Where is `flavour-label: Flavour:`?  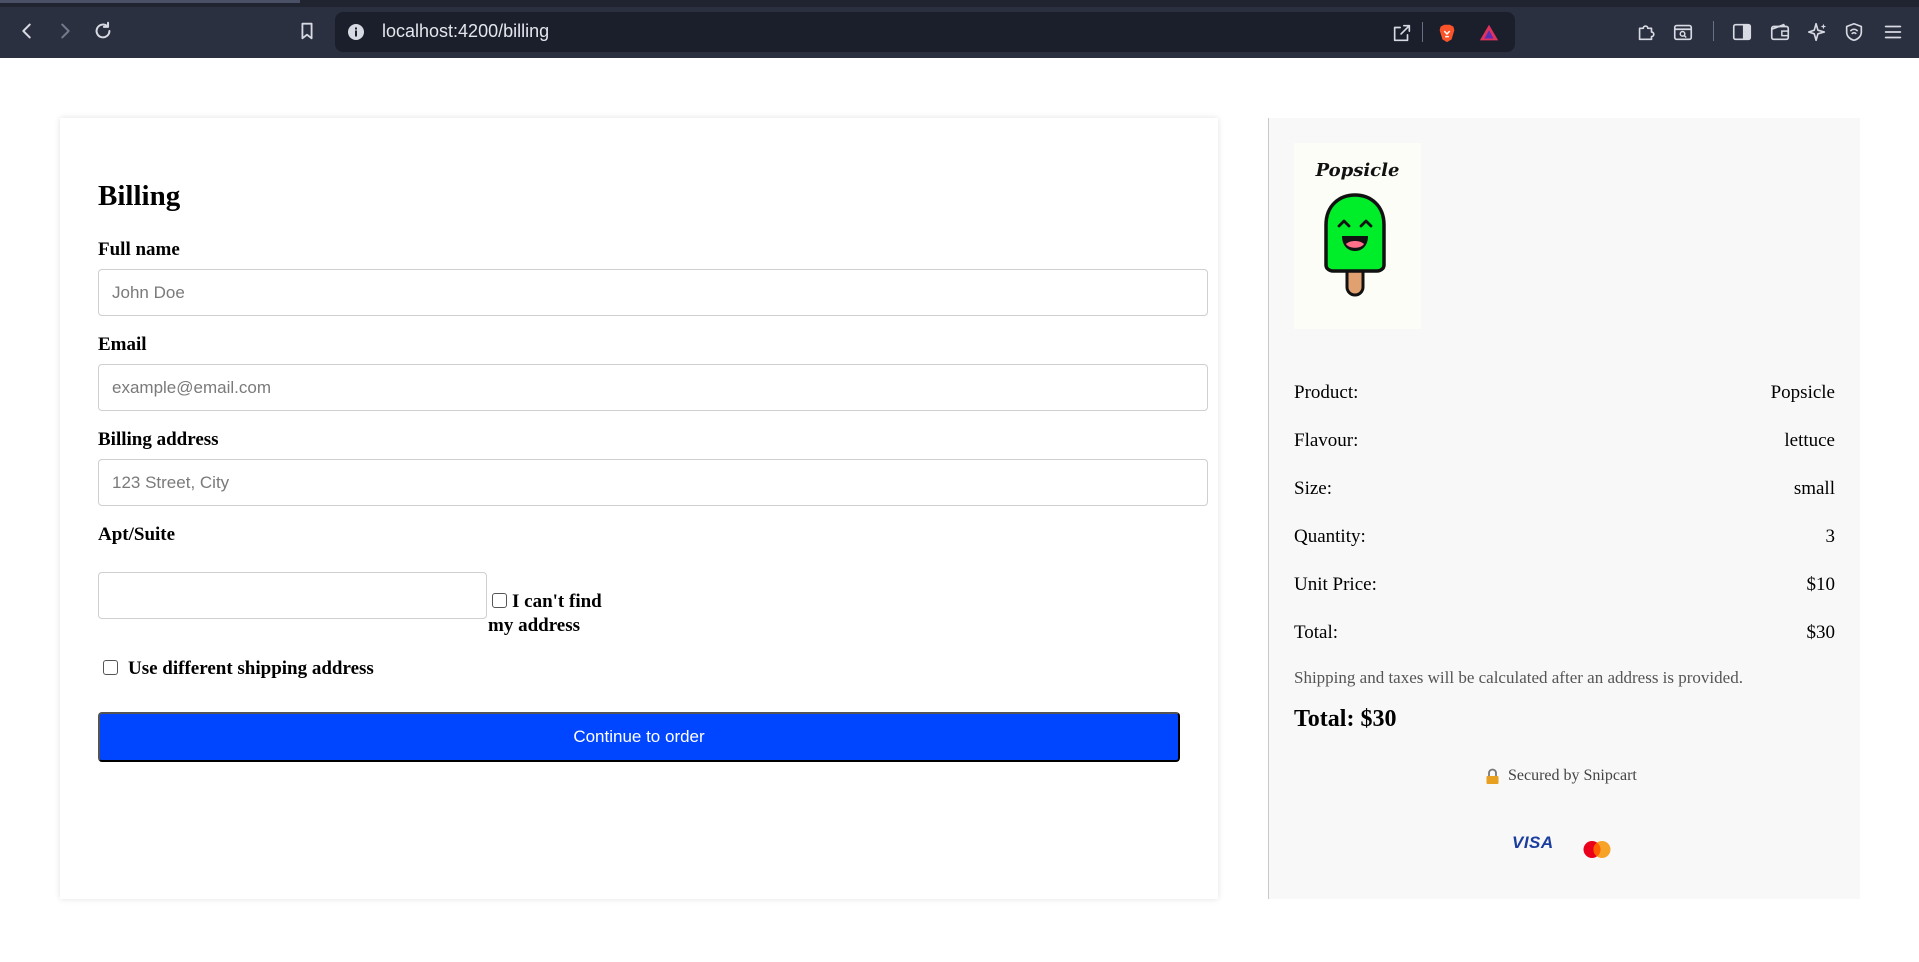
flavour-label: Flavour: is located at coordinates (1326, 440).